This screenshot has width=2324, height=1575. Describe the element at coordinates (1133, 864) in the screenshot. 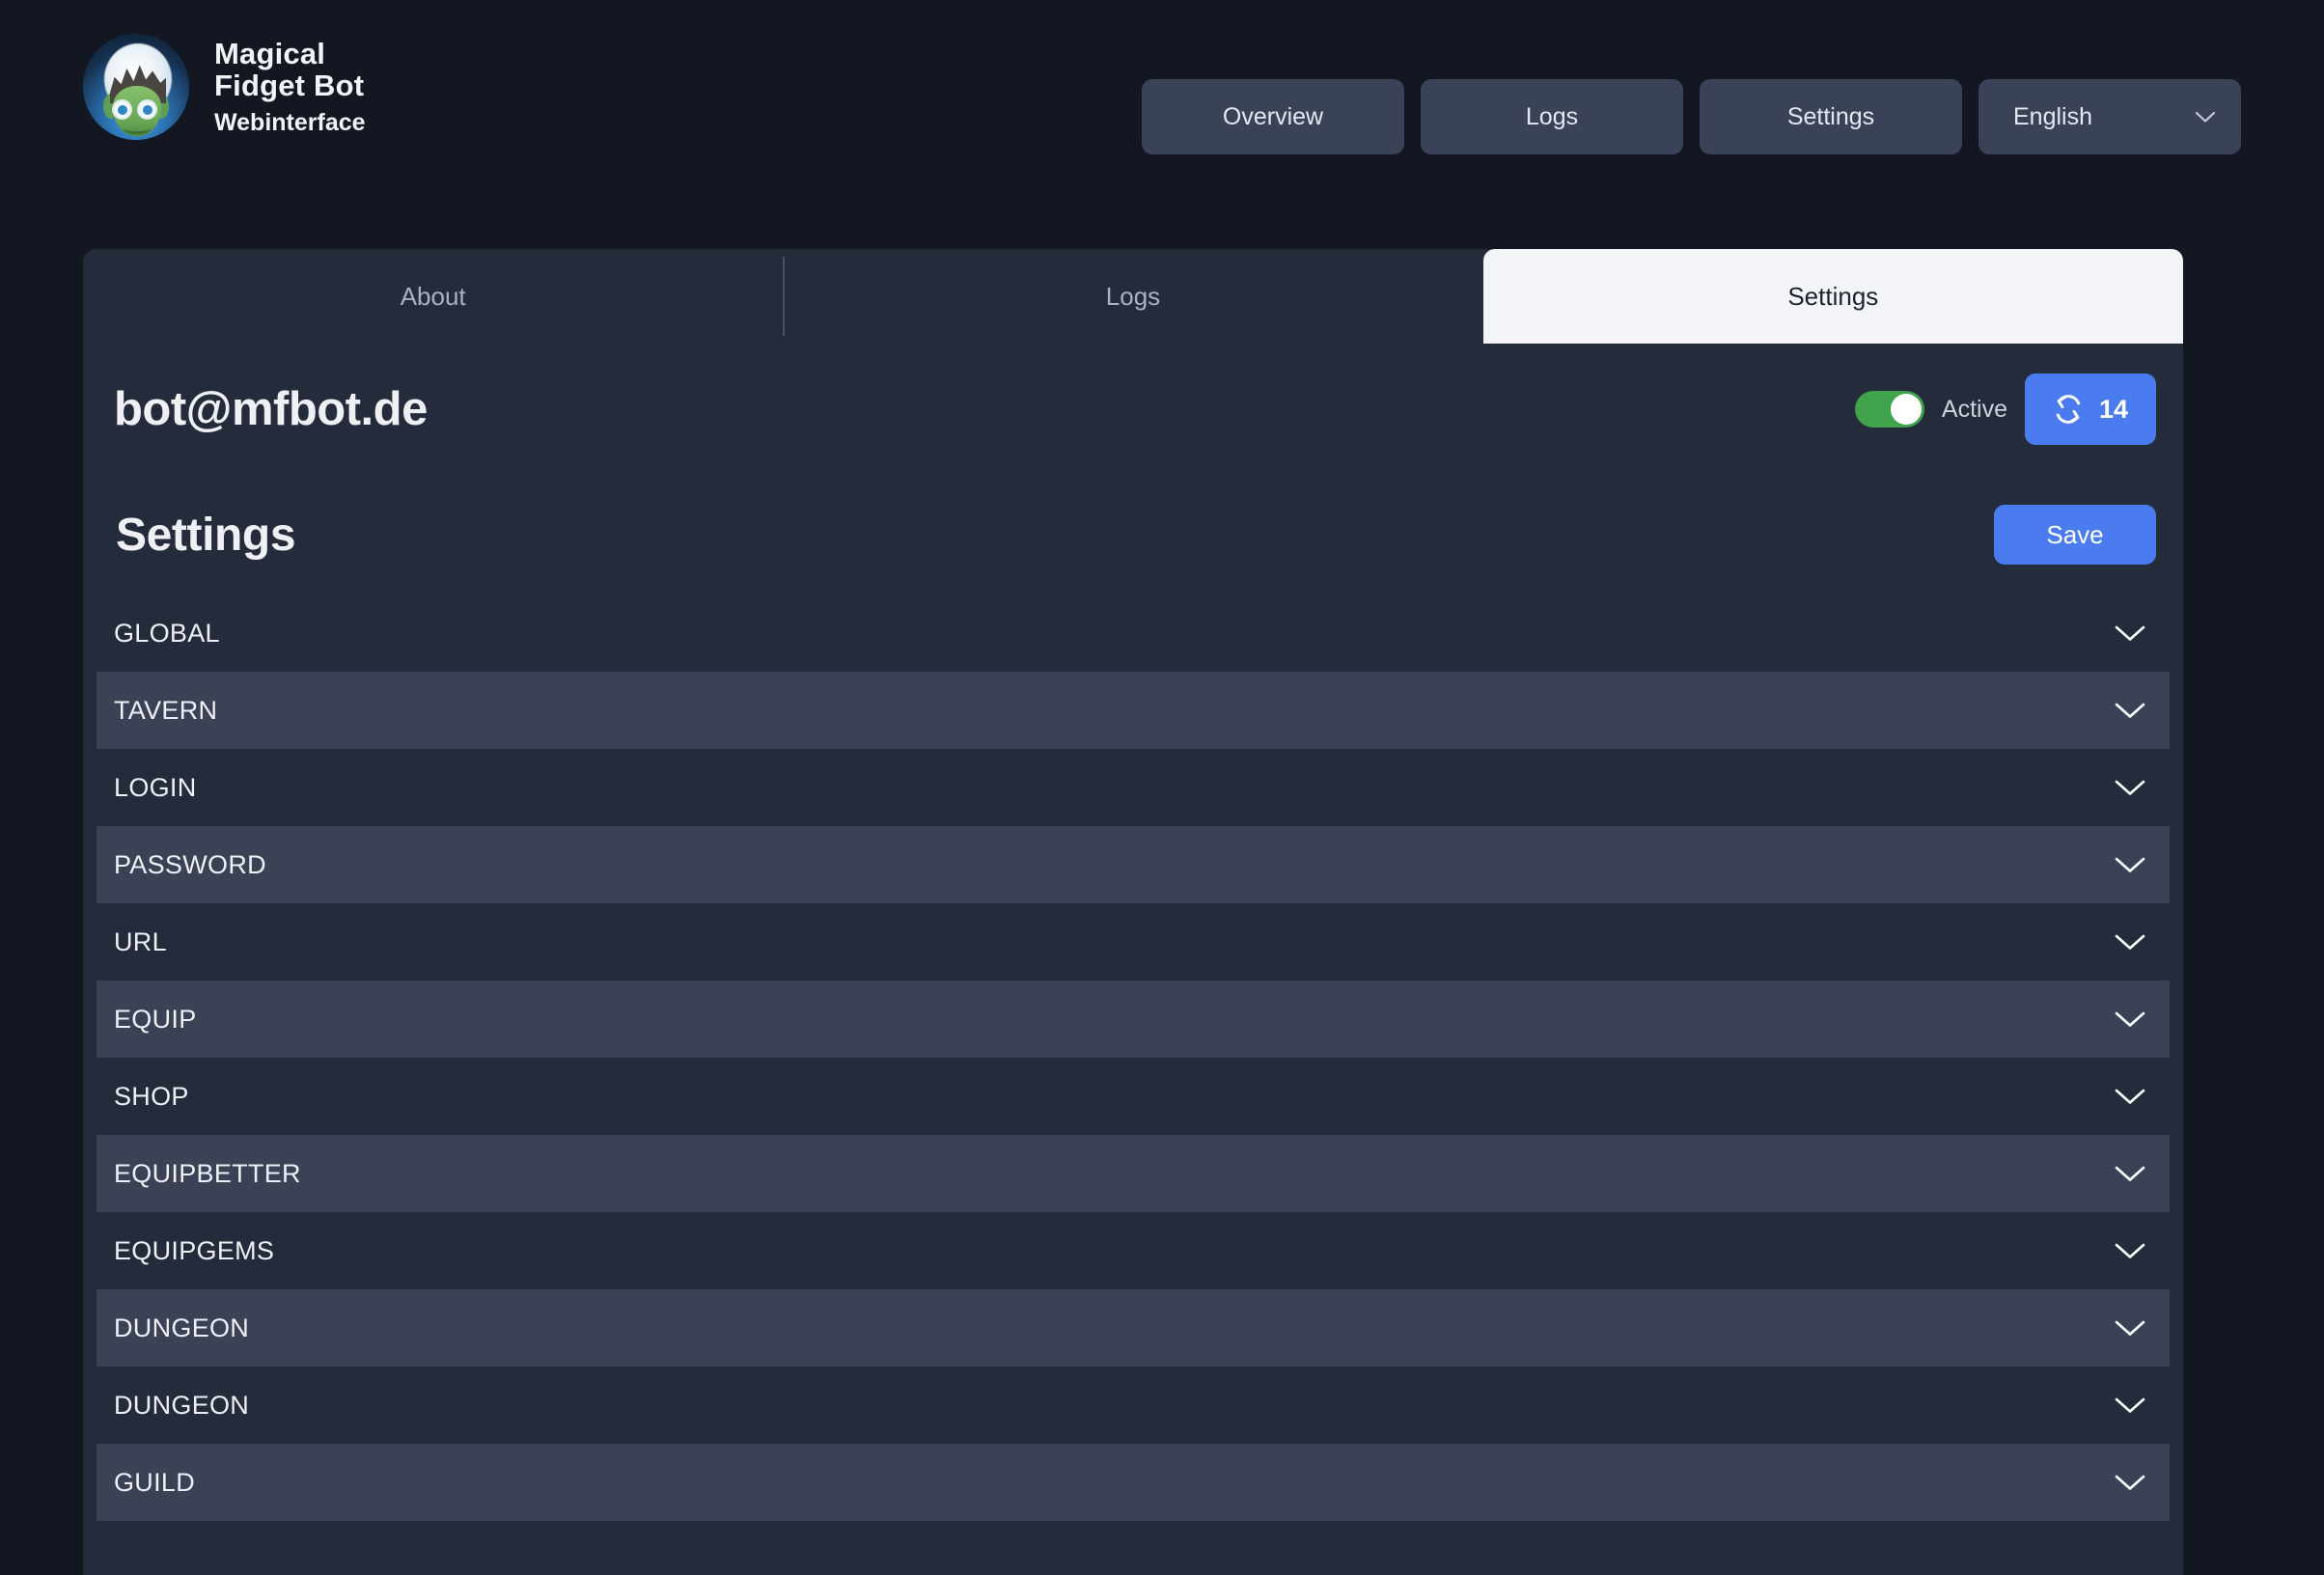

I see `settings-section-row: PASSWORD` at that location.